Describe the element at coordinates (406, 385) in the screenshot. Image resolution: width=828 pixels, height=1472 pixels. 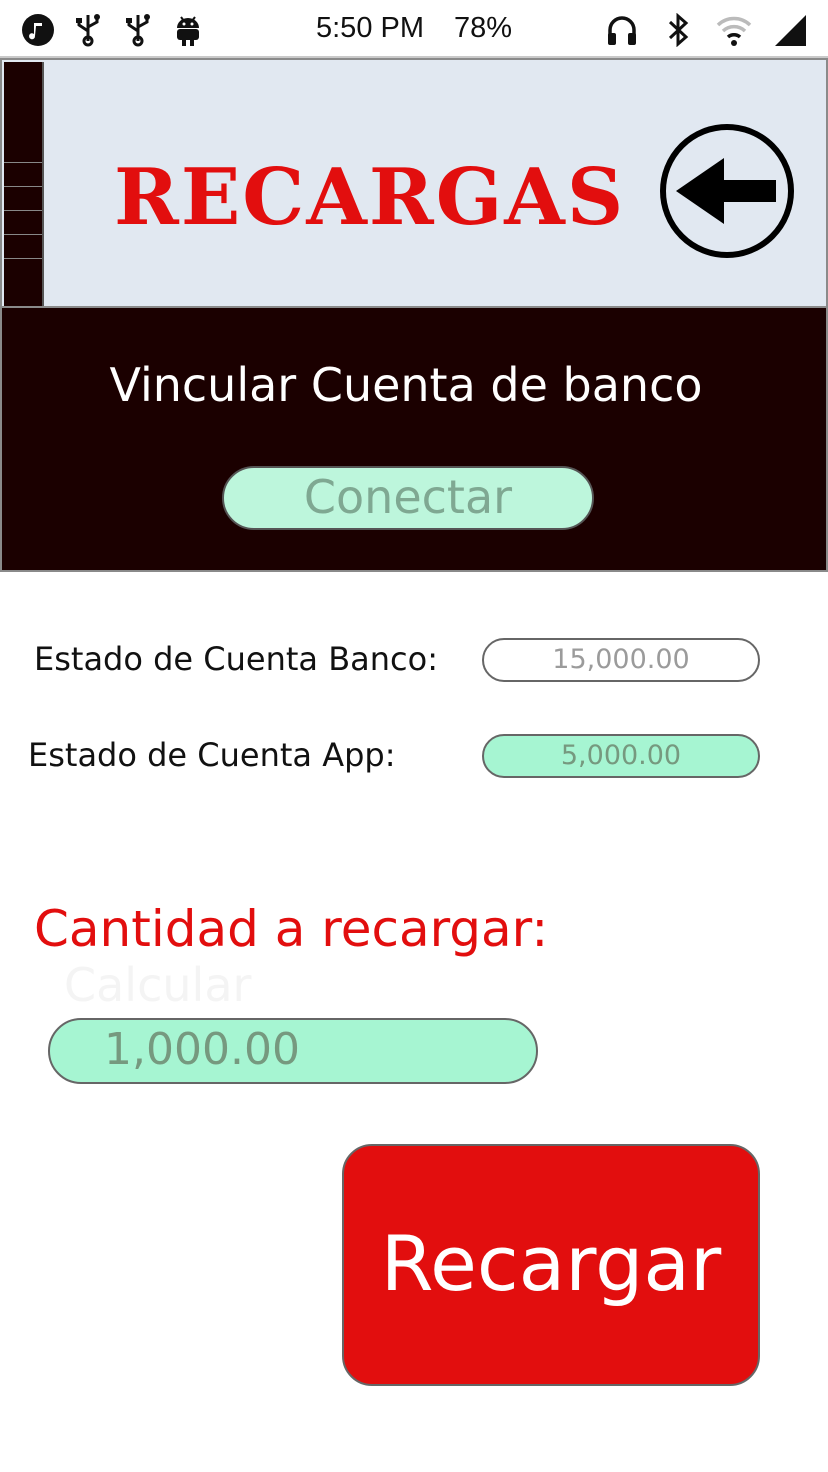
I see `bank-link-title: Vincular Cuenta de banco` at that location.